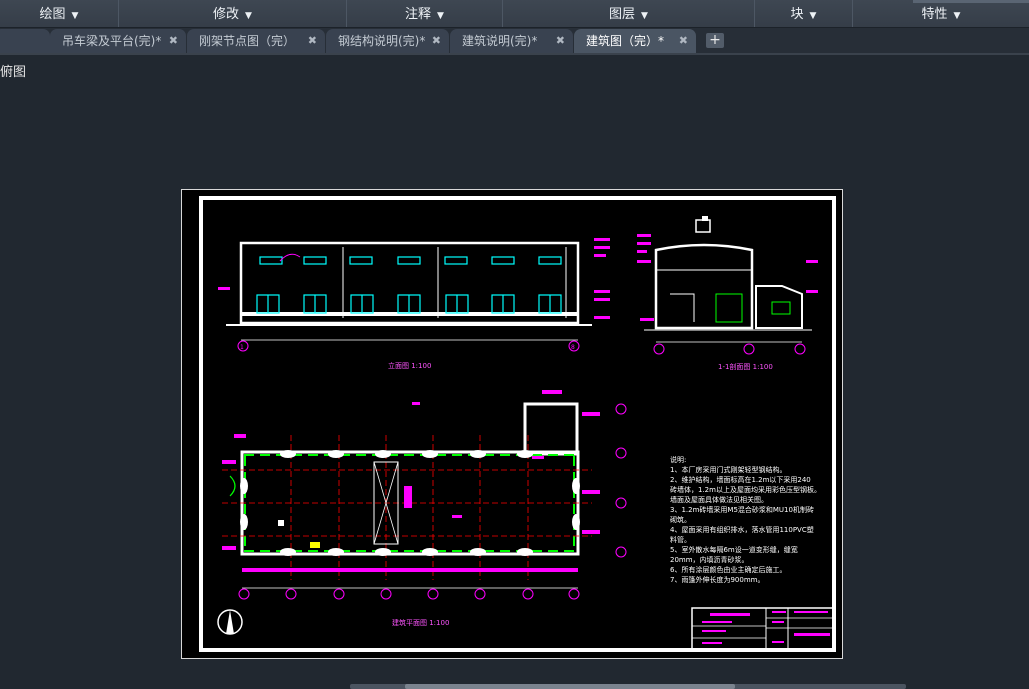  I want to click on panel-modify: 修改 ▼, so click(233, 13).